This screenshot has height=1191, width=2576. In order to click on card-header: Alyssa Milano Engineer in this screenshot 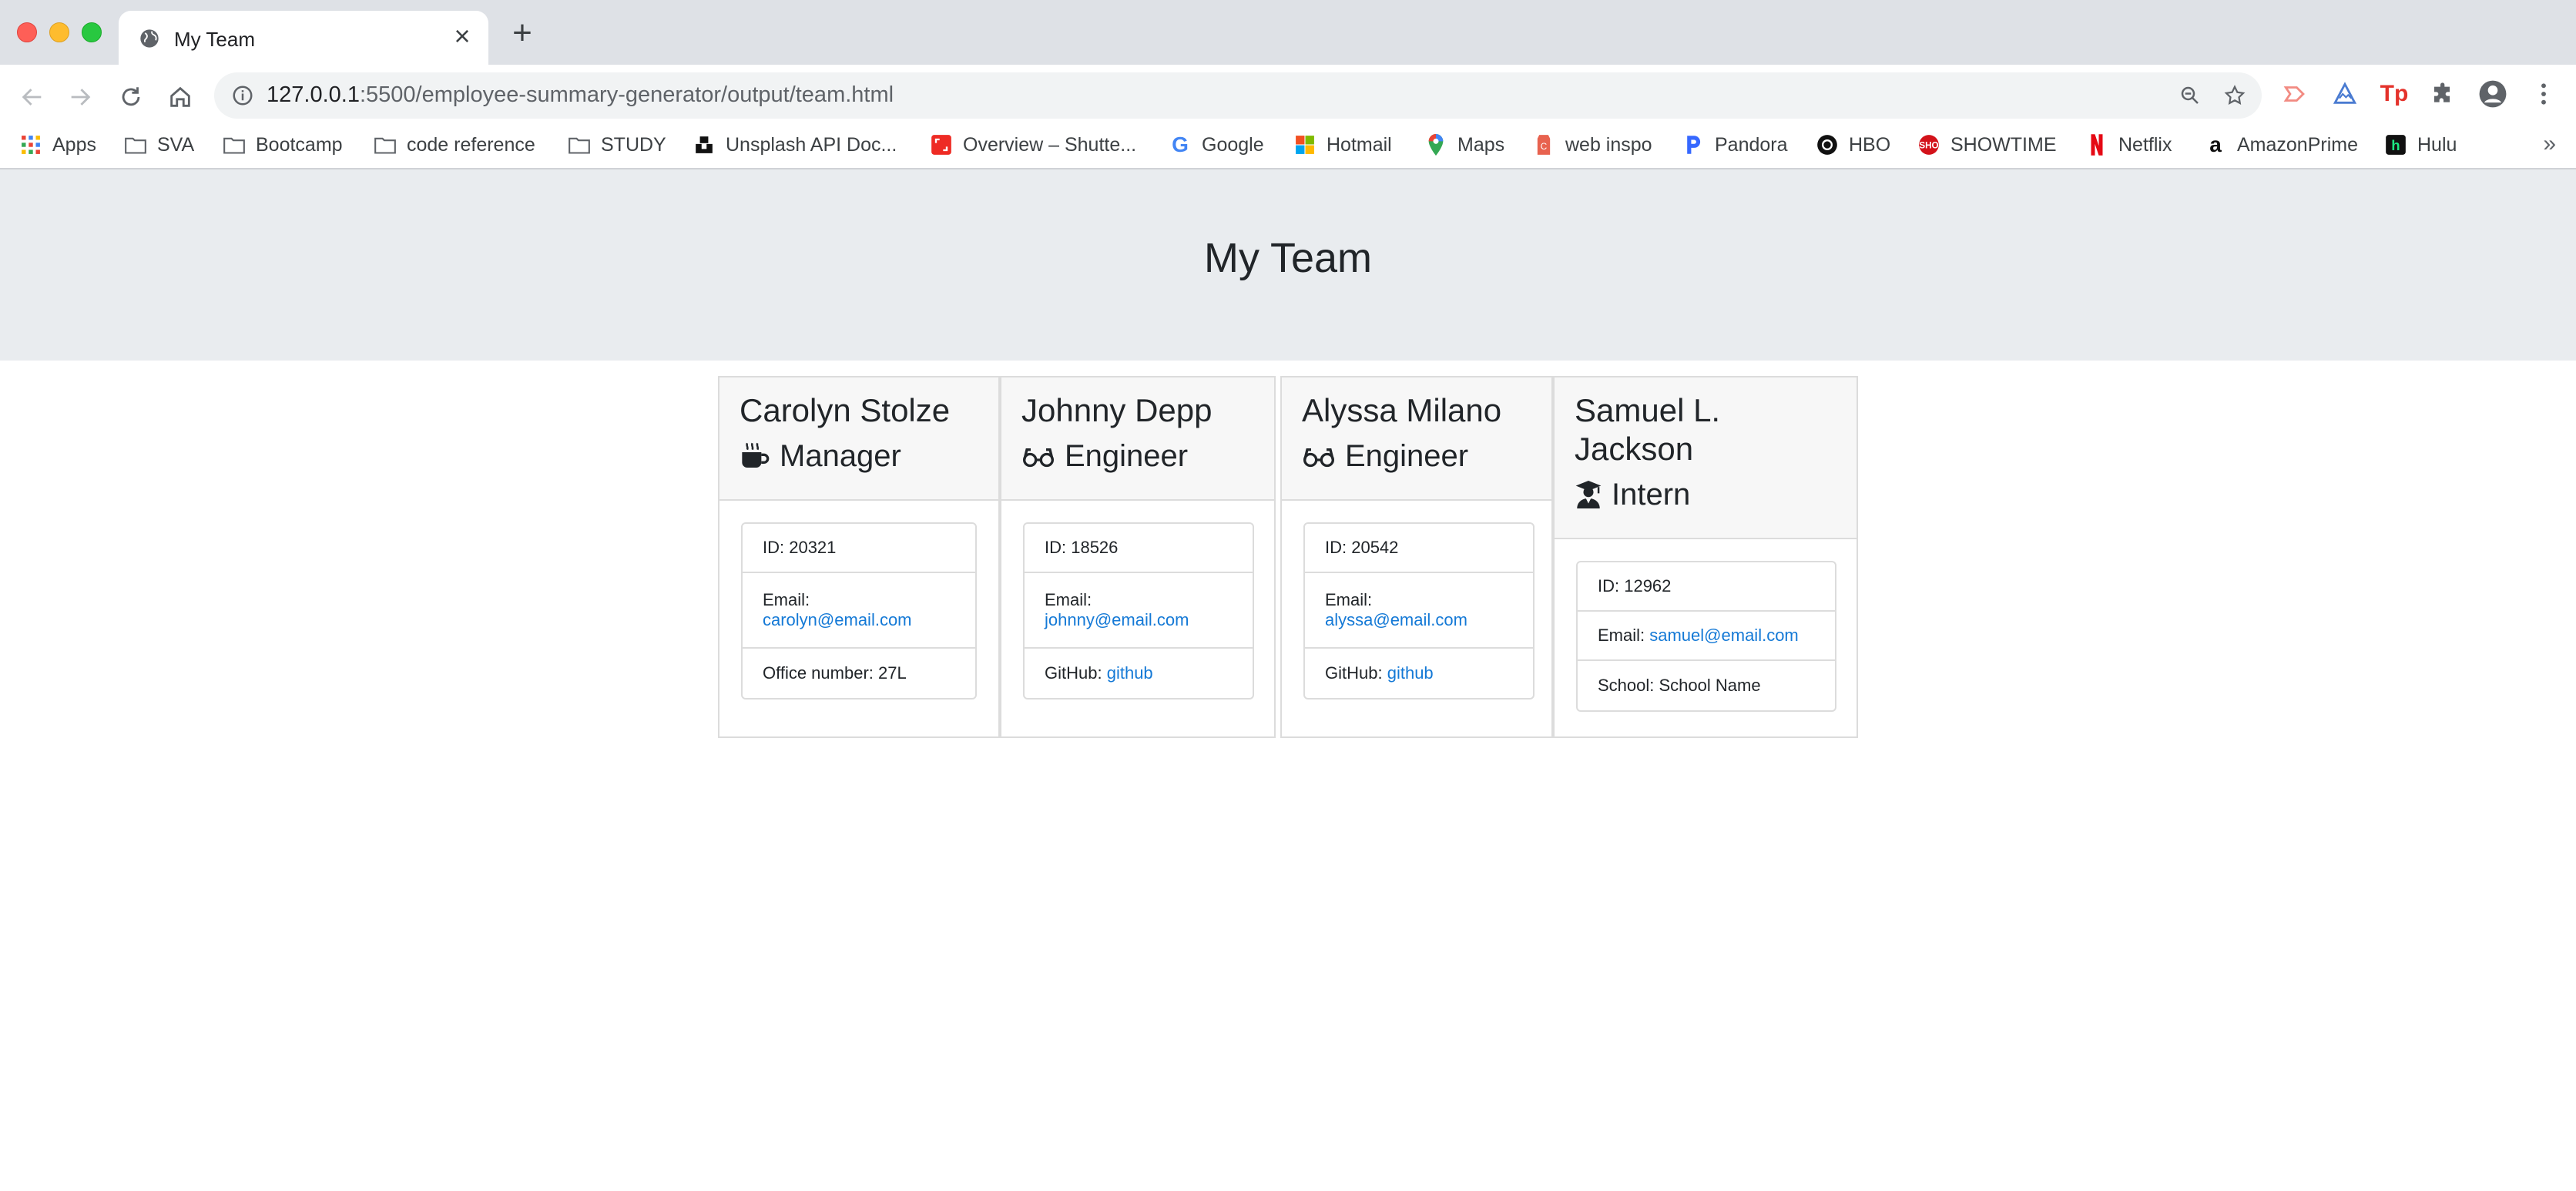, I will do `click(1416, 439)`.